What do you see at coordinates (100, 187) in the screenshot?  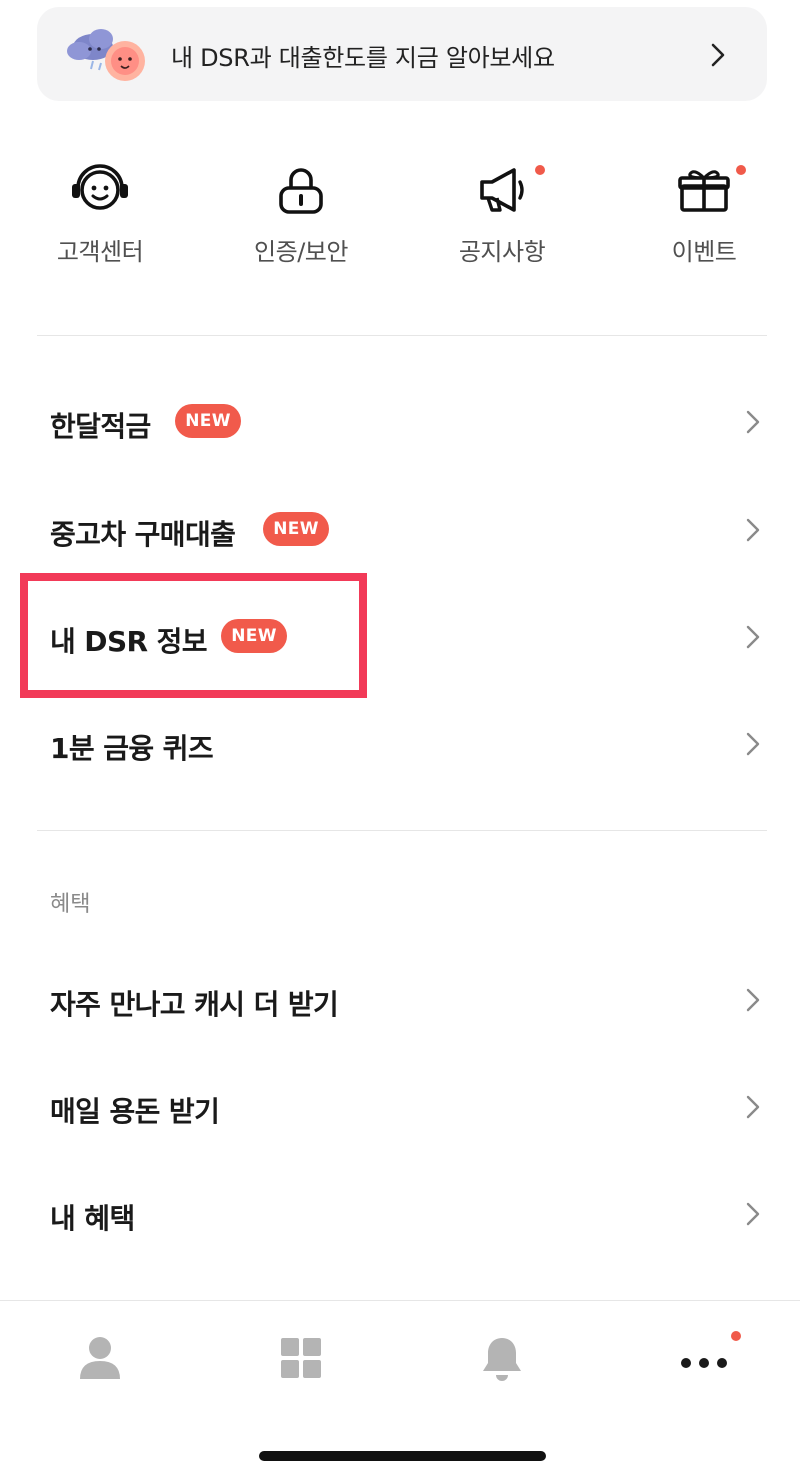 I see `headset-smile-icon` at bounding box center [100, 187].